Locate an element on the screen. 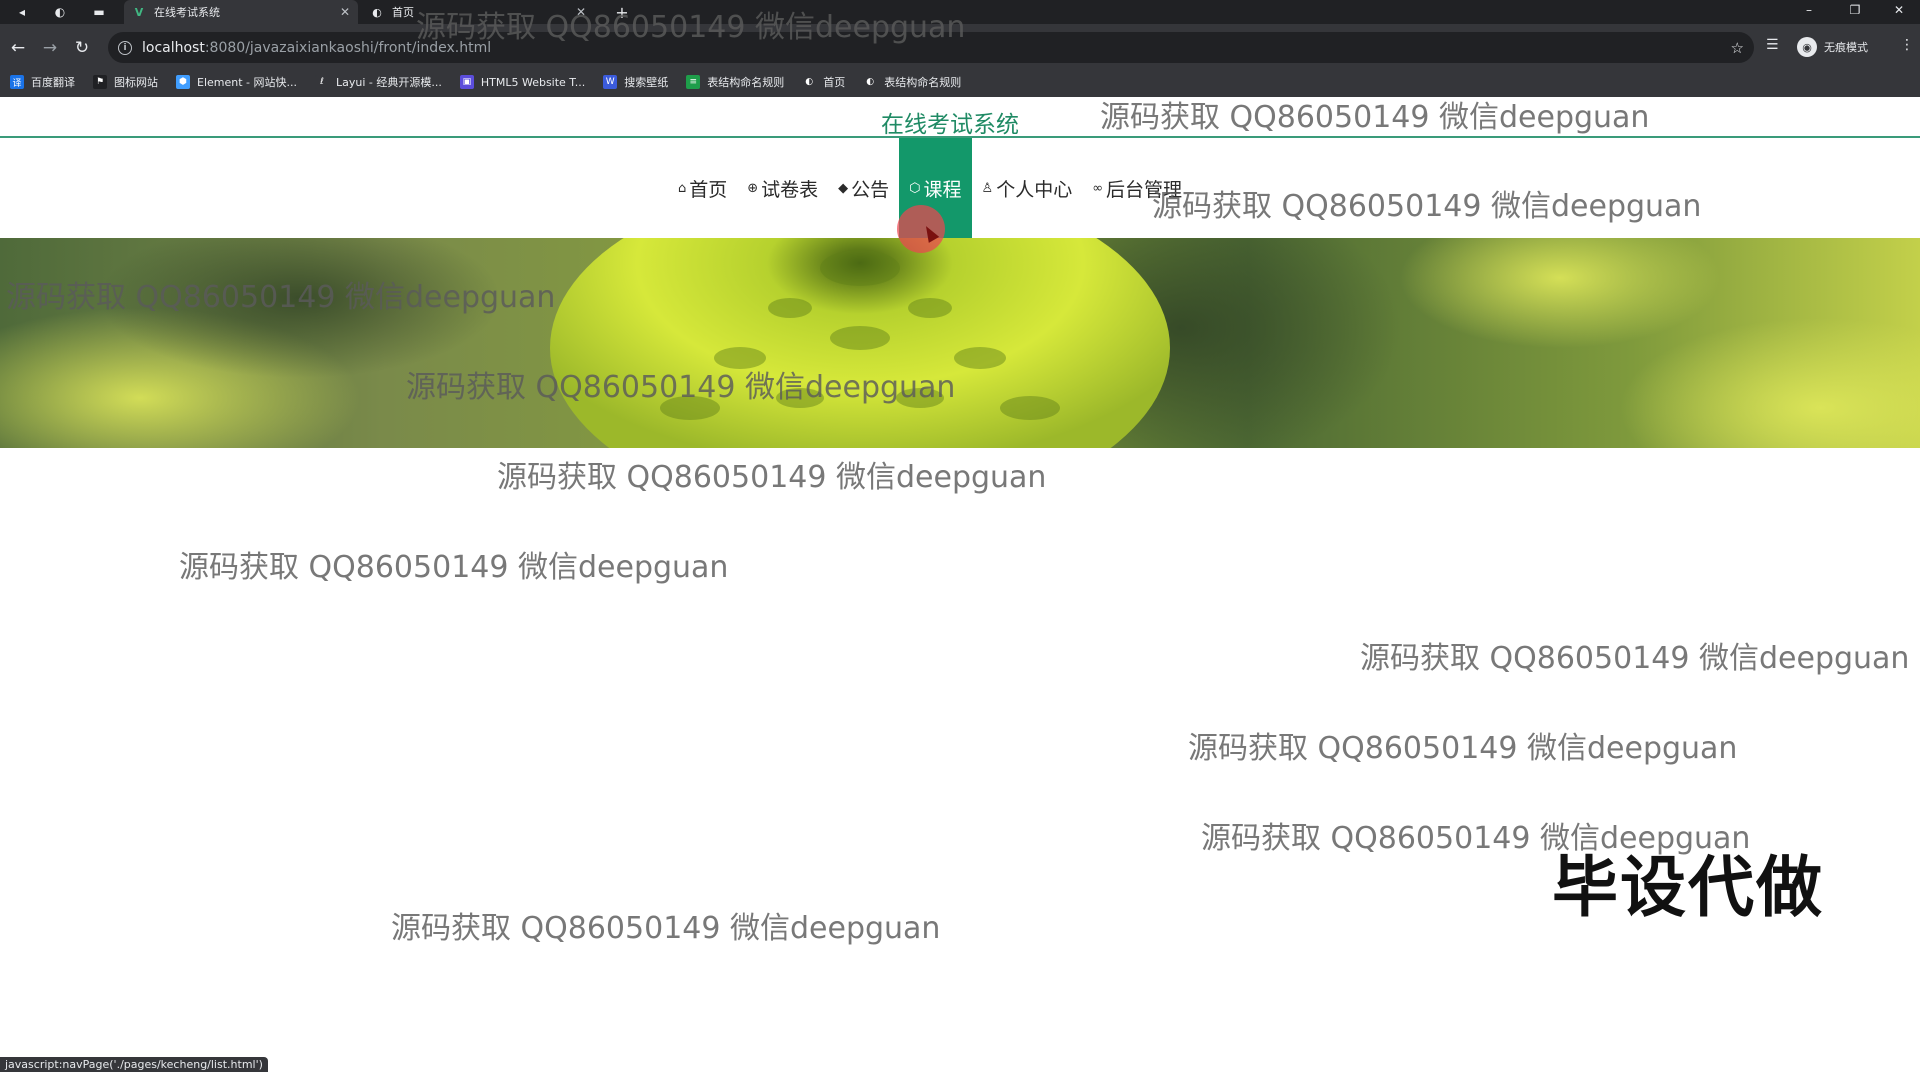 The image size is (1920, 1072). nav-item-1: ⊕ 试卷表 is located at coordinates (782, 188).